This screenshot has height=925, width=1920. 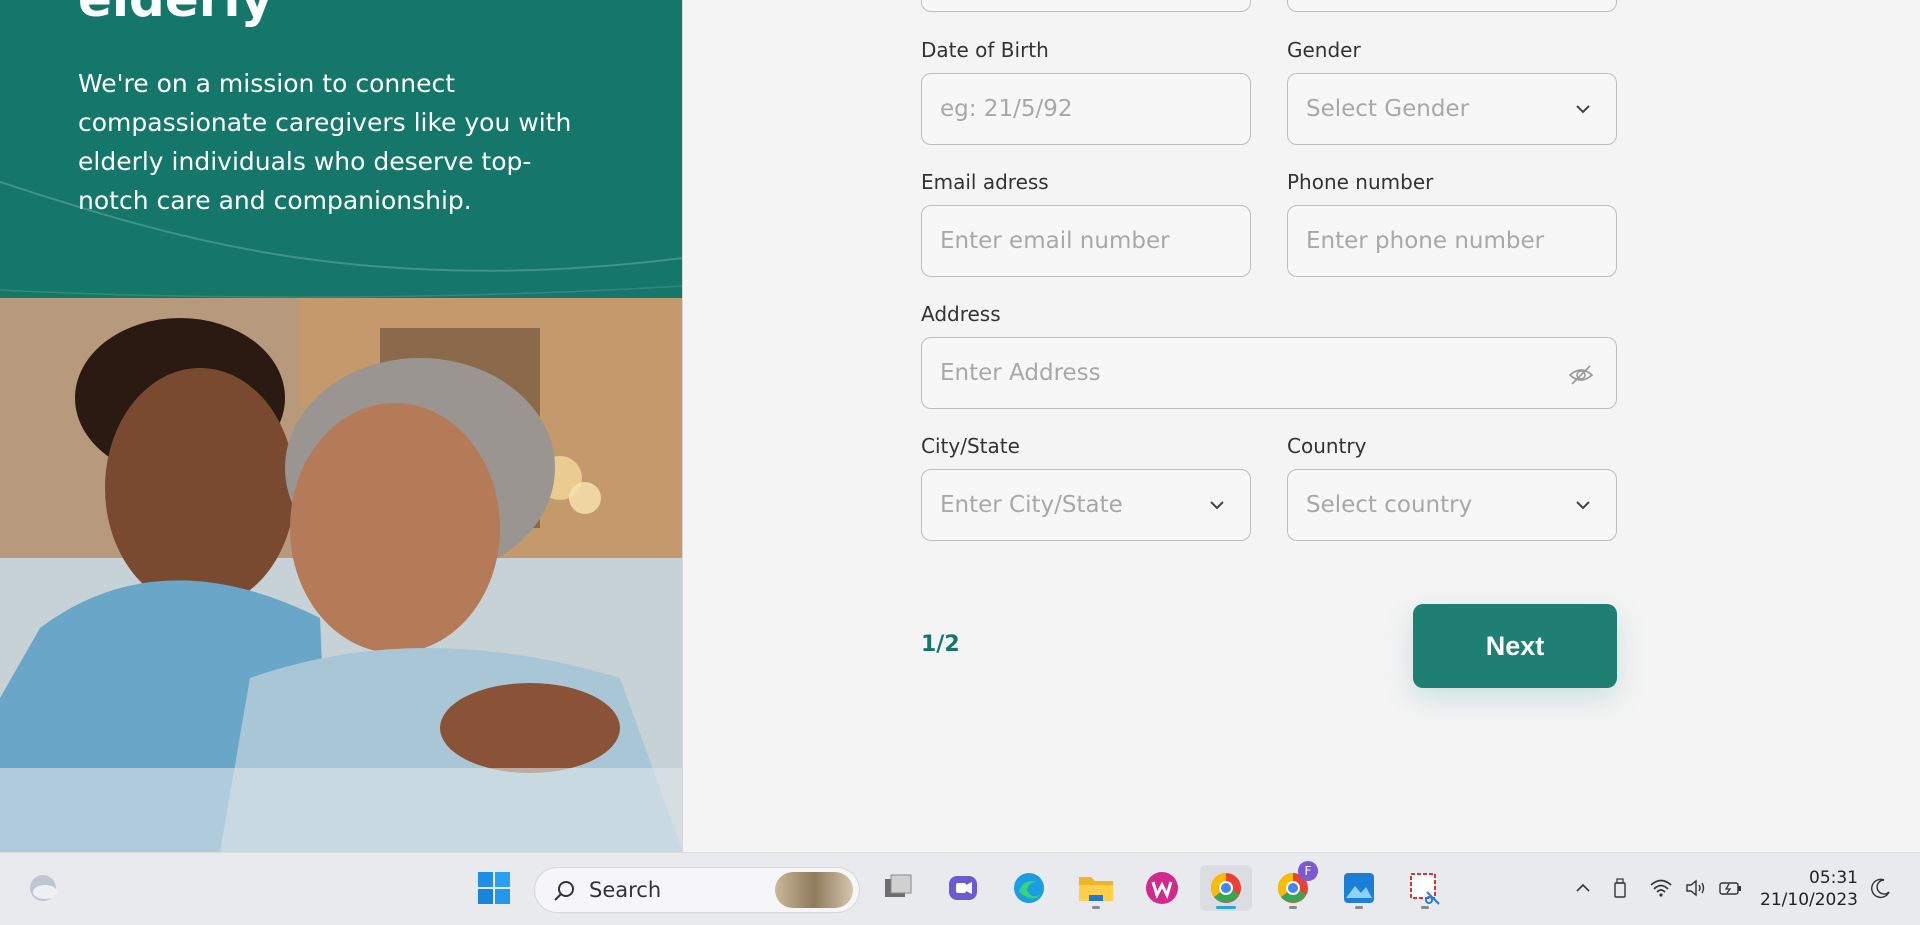 What do you see at coordinates (494, 888) in the screenshot?
I see `start-icon` at bounding box center [494, 888].